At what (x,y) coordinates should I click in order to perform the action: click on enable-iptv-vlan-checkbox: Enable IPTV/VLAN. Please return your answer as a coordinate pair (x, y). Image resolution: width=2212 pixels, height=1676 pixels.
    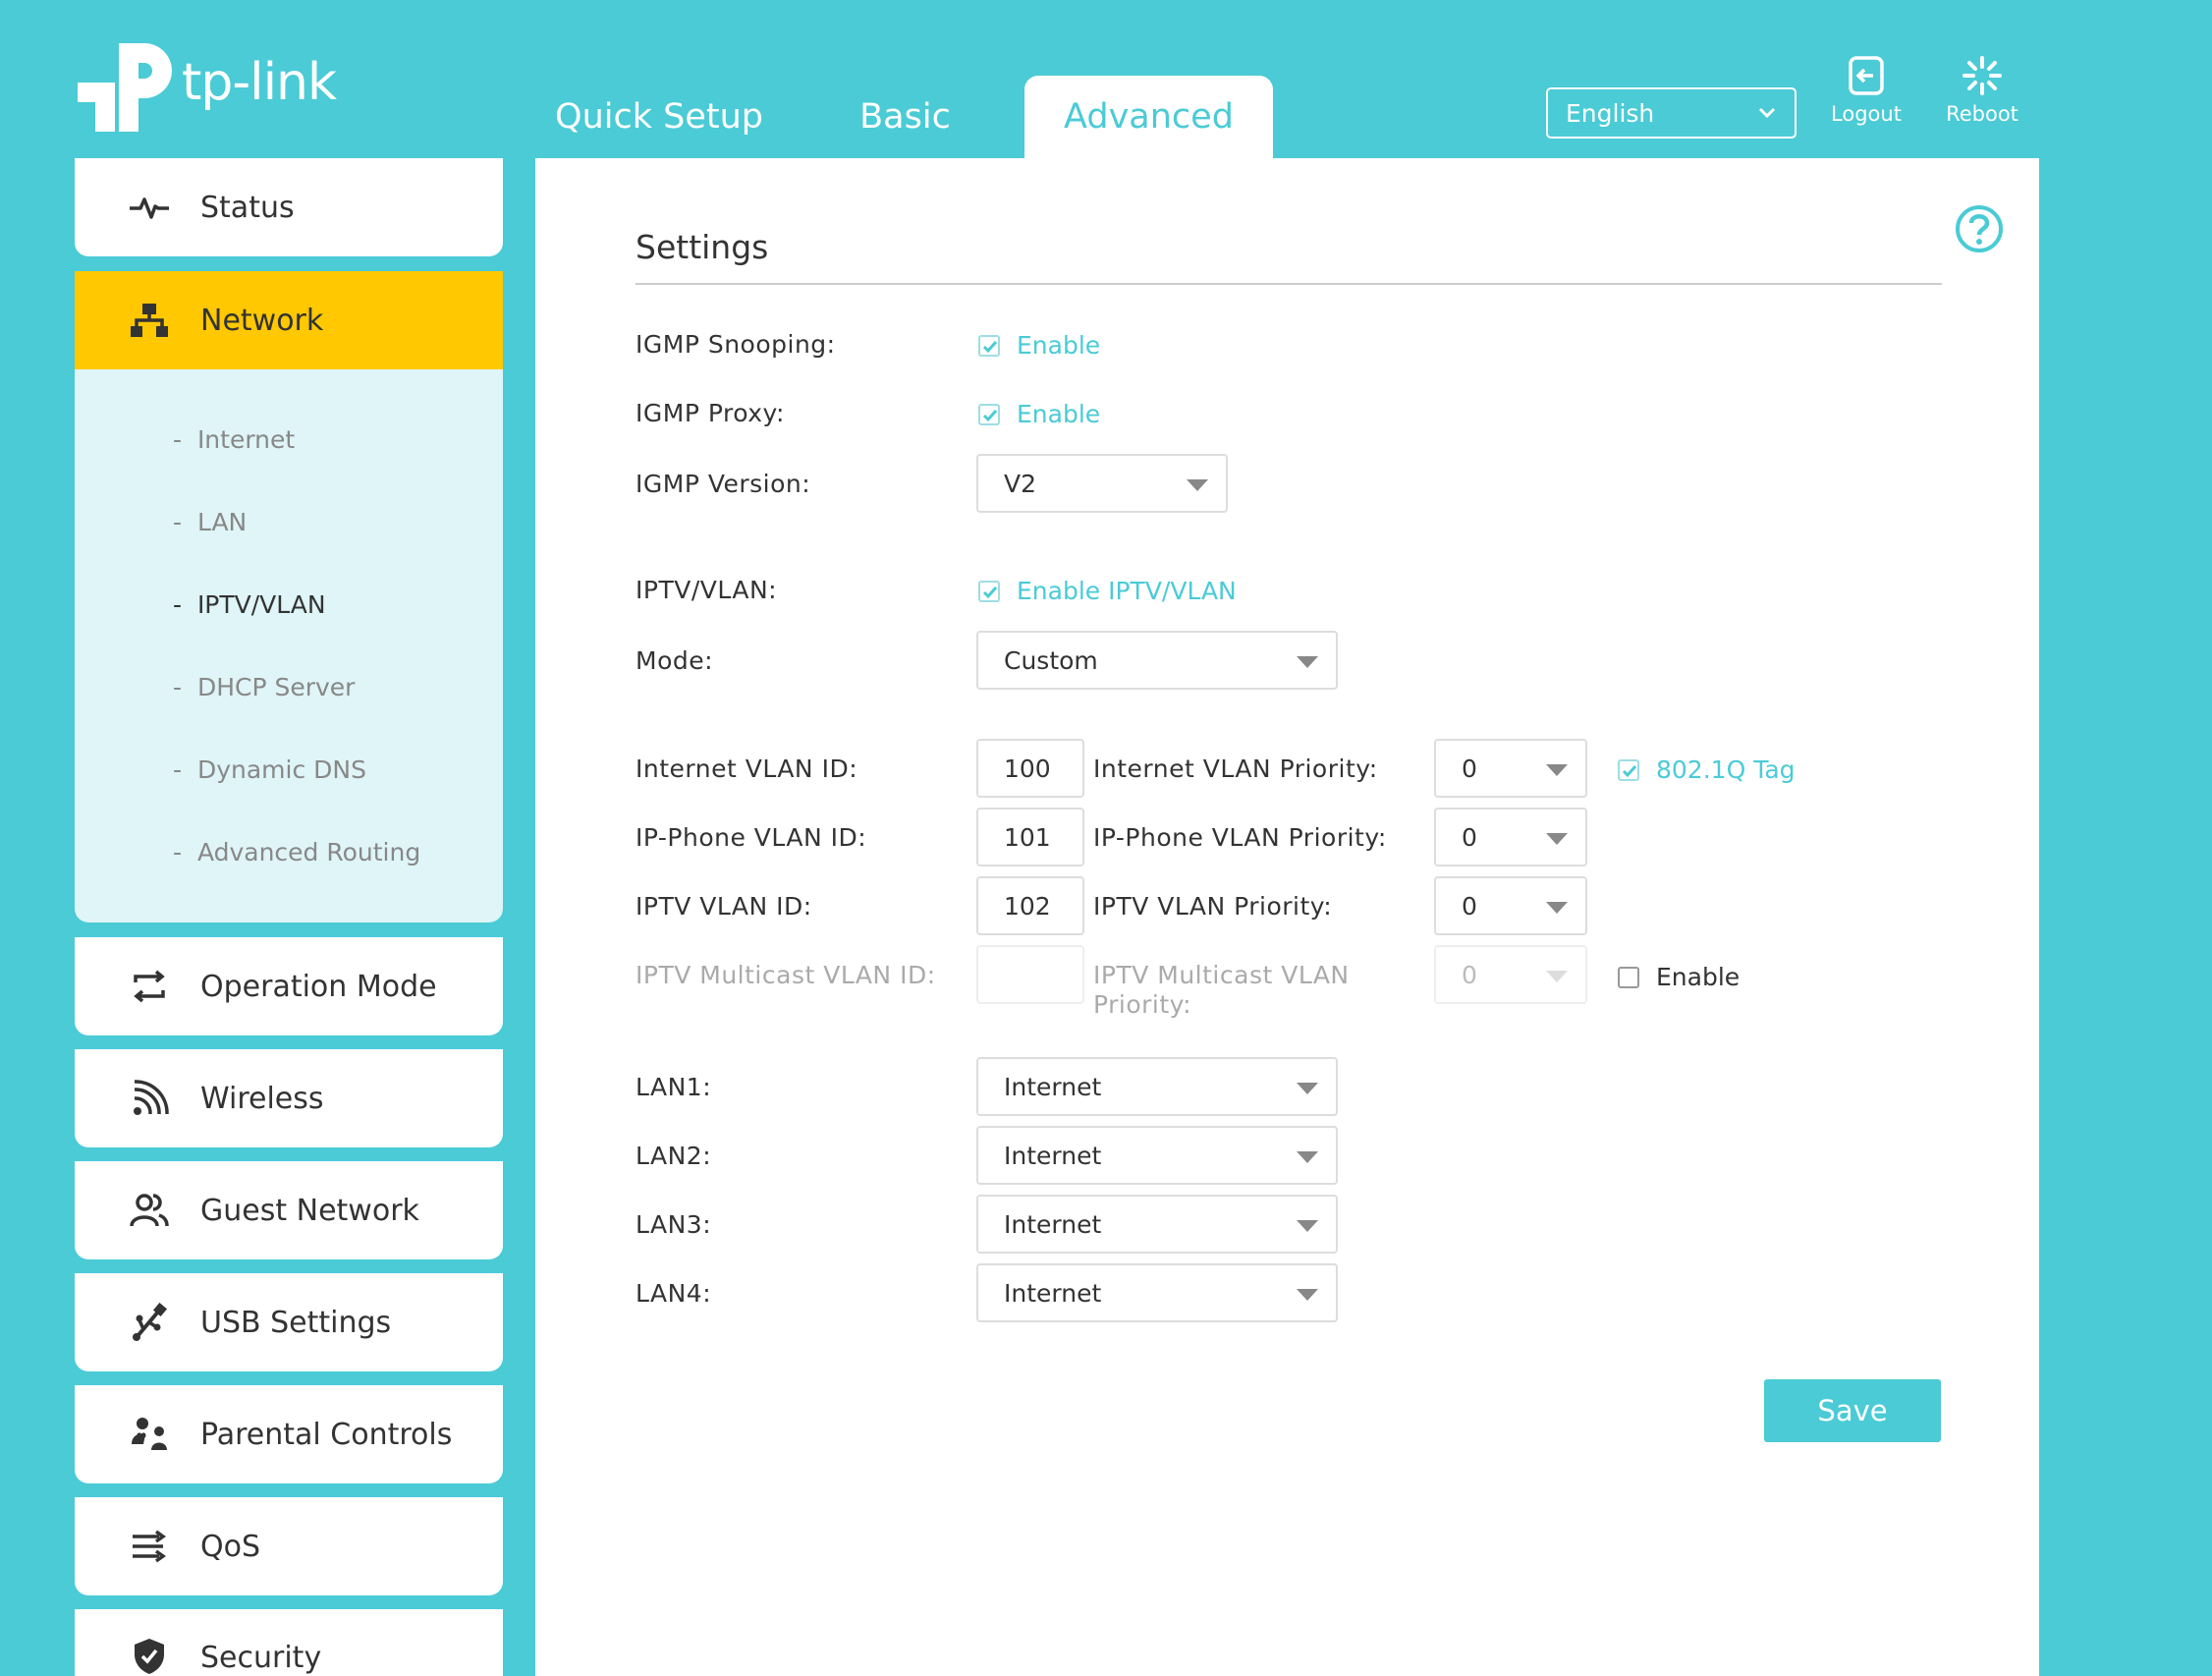
    Looking at the image, I should click on (1107, 591).